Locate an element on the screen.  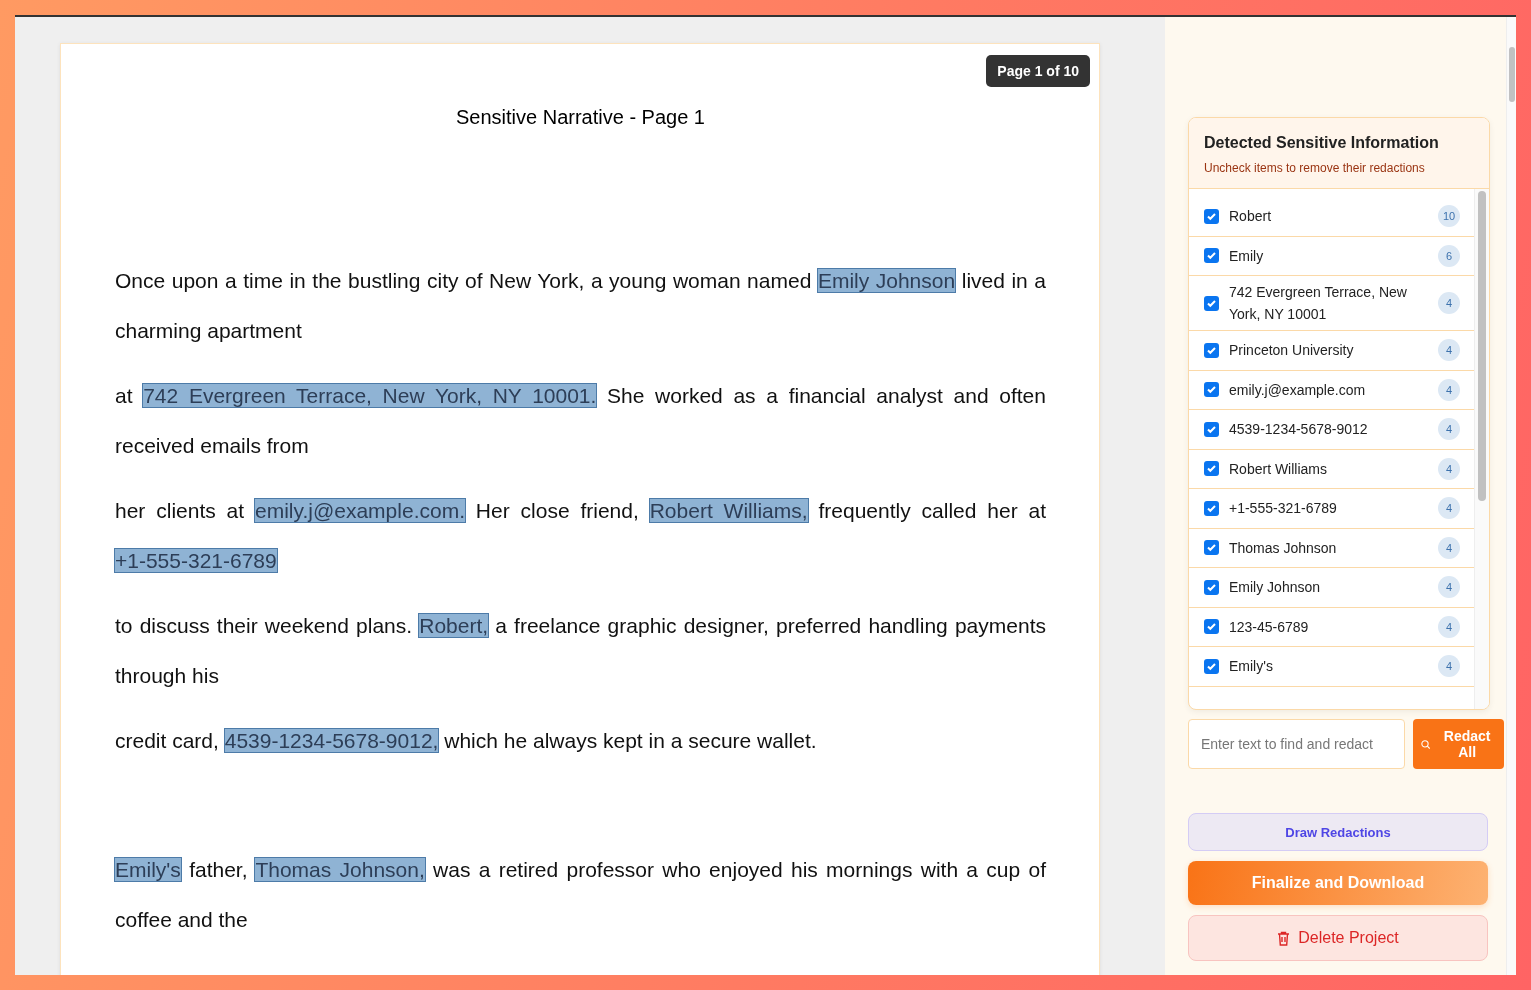
detected-item: Thomas Johnson 4 is located at coordinates (1332, 548).